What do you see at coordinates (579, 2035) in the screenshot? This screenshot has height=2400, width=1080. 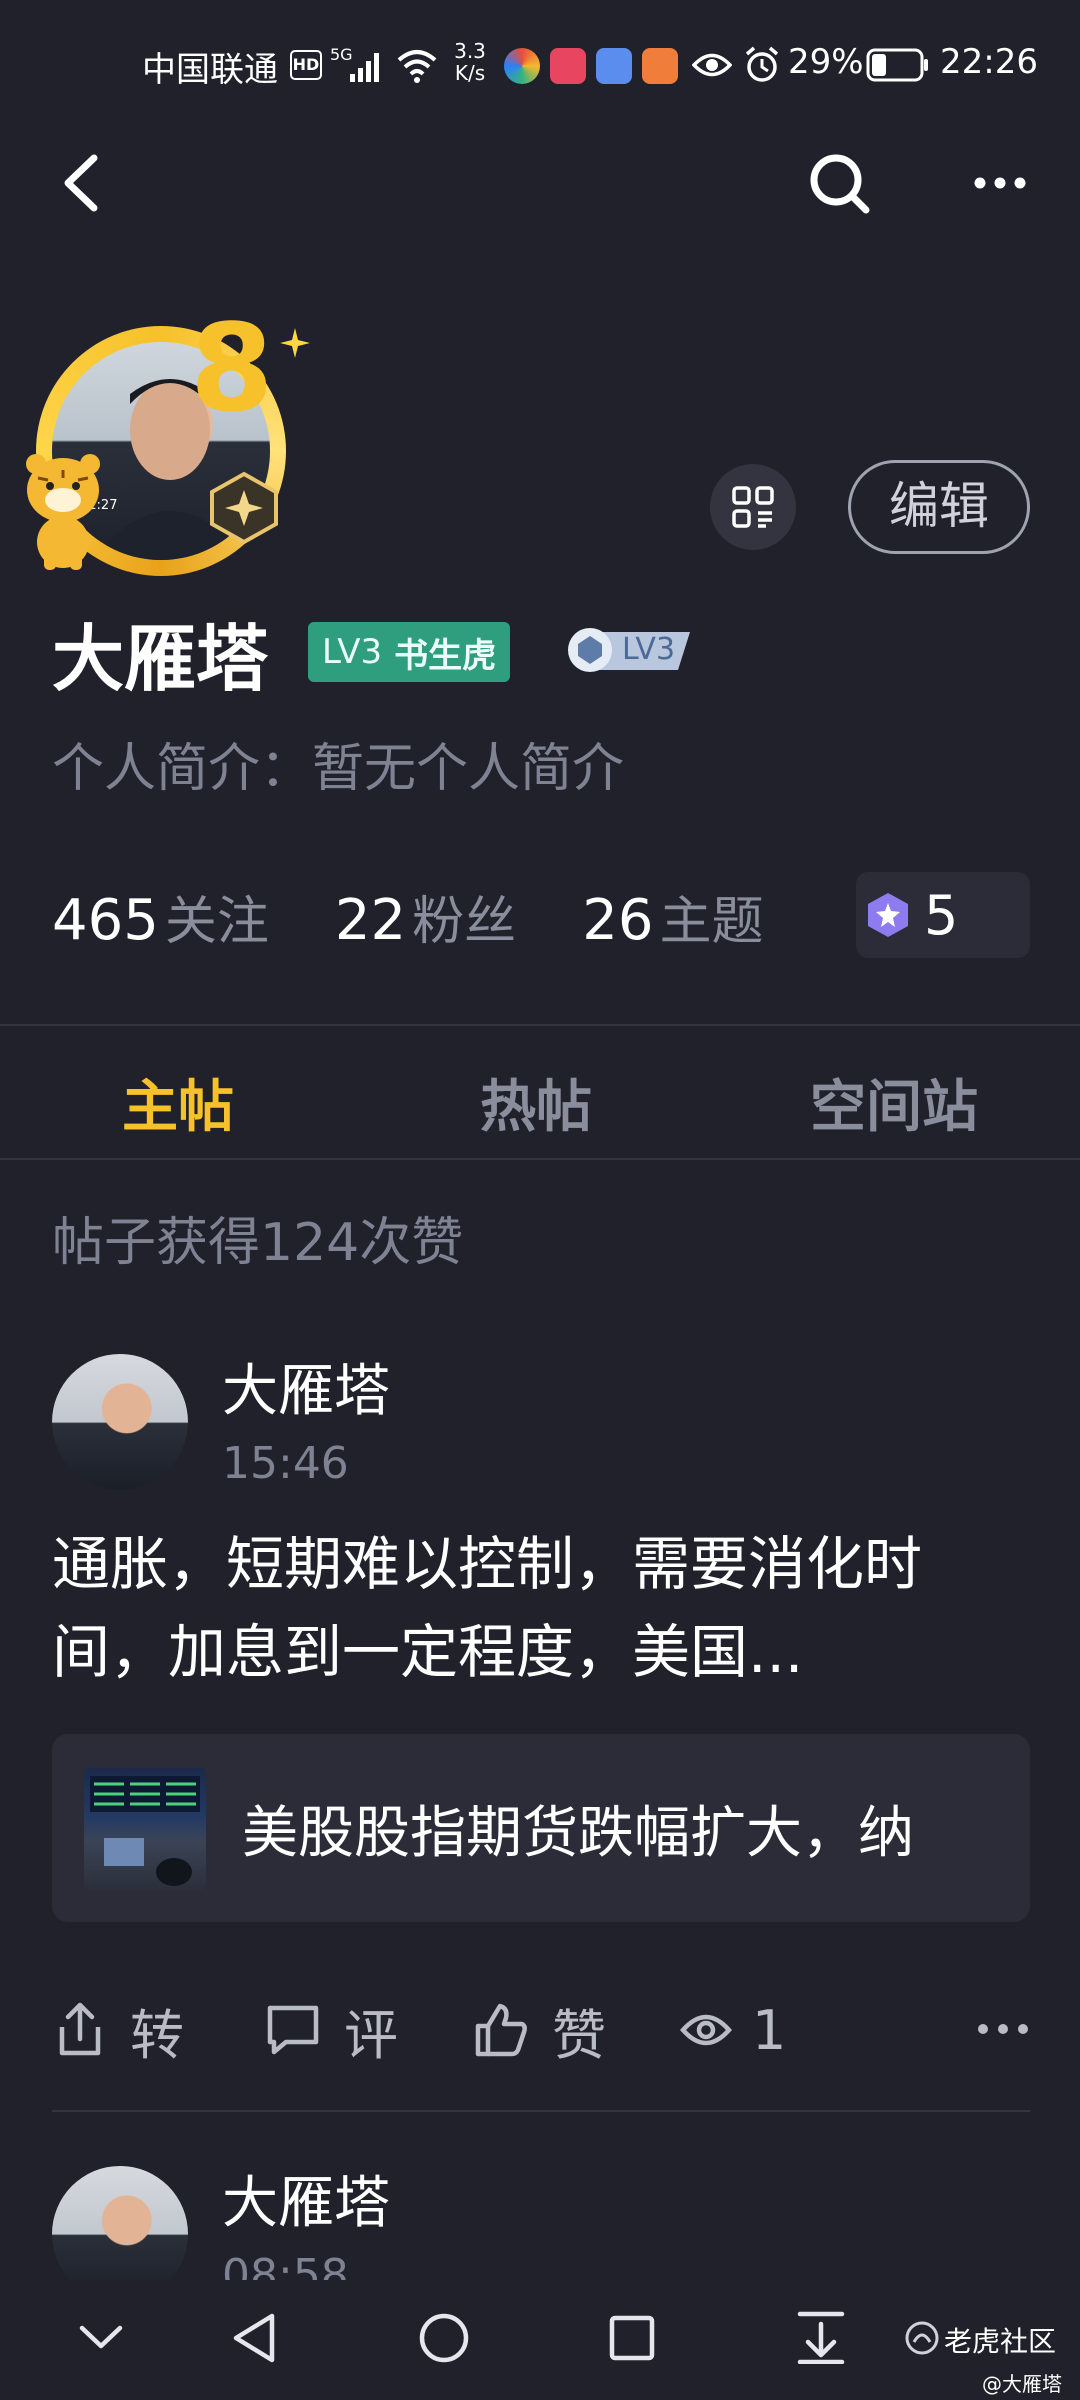 I see `like-label: 赞` at bounding box center [579, 2035].